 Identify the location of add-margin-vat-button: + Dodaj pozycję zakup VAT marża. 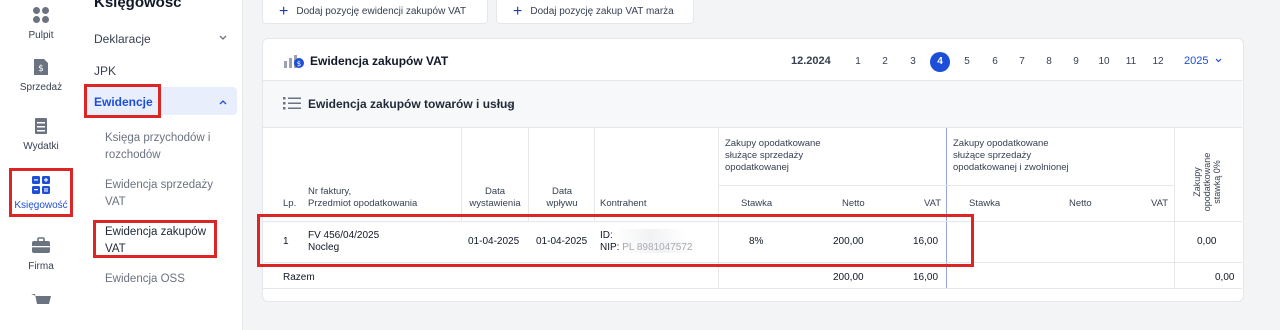
(595, 12).